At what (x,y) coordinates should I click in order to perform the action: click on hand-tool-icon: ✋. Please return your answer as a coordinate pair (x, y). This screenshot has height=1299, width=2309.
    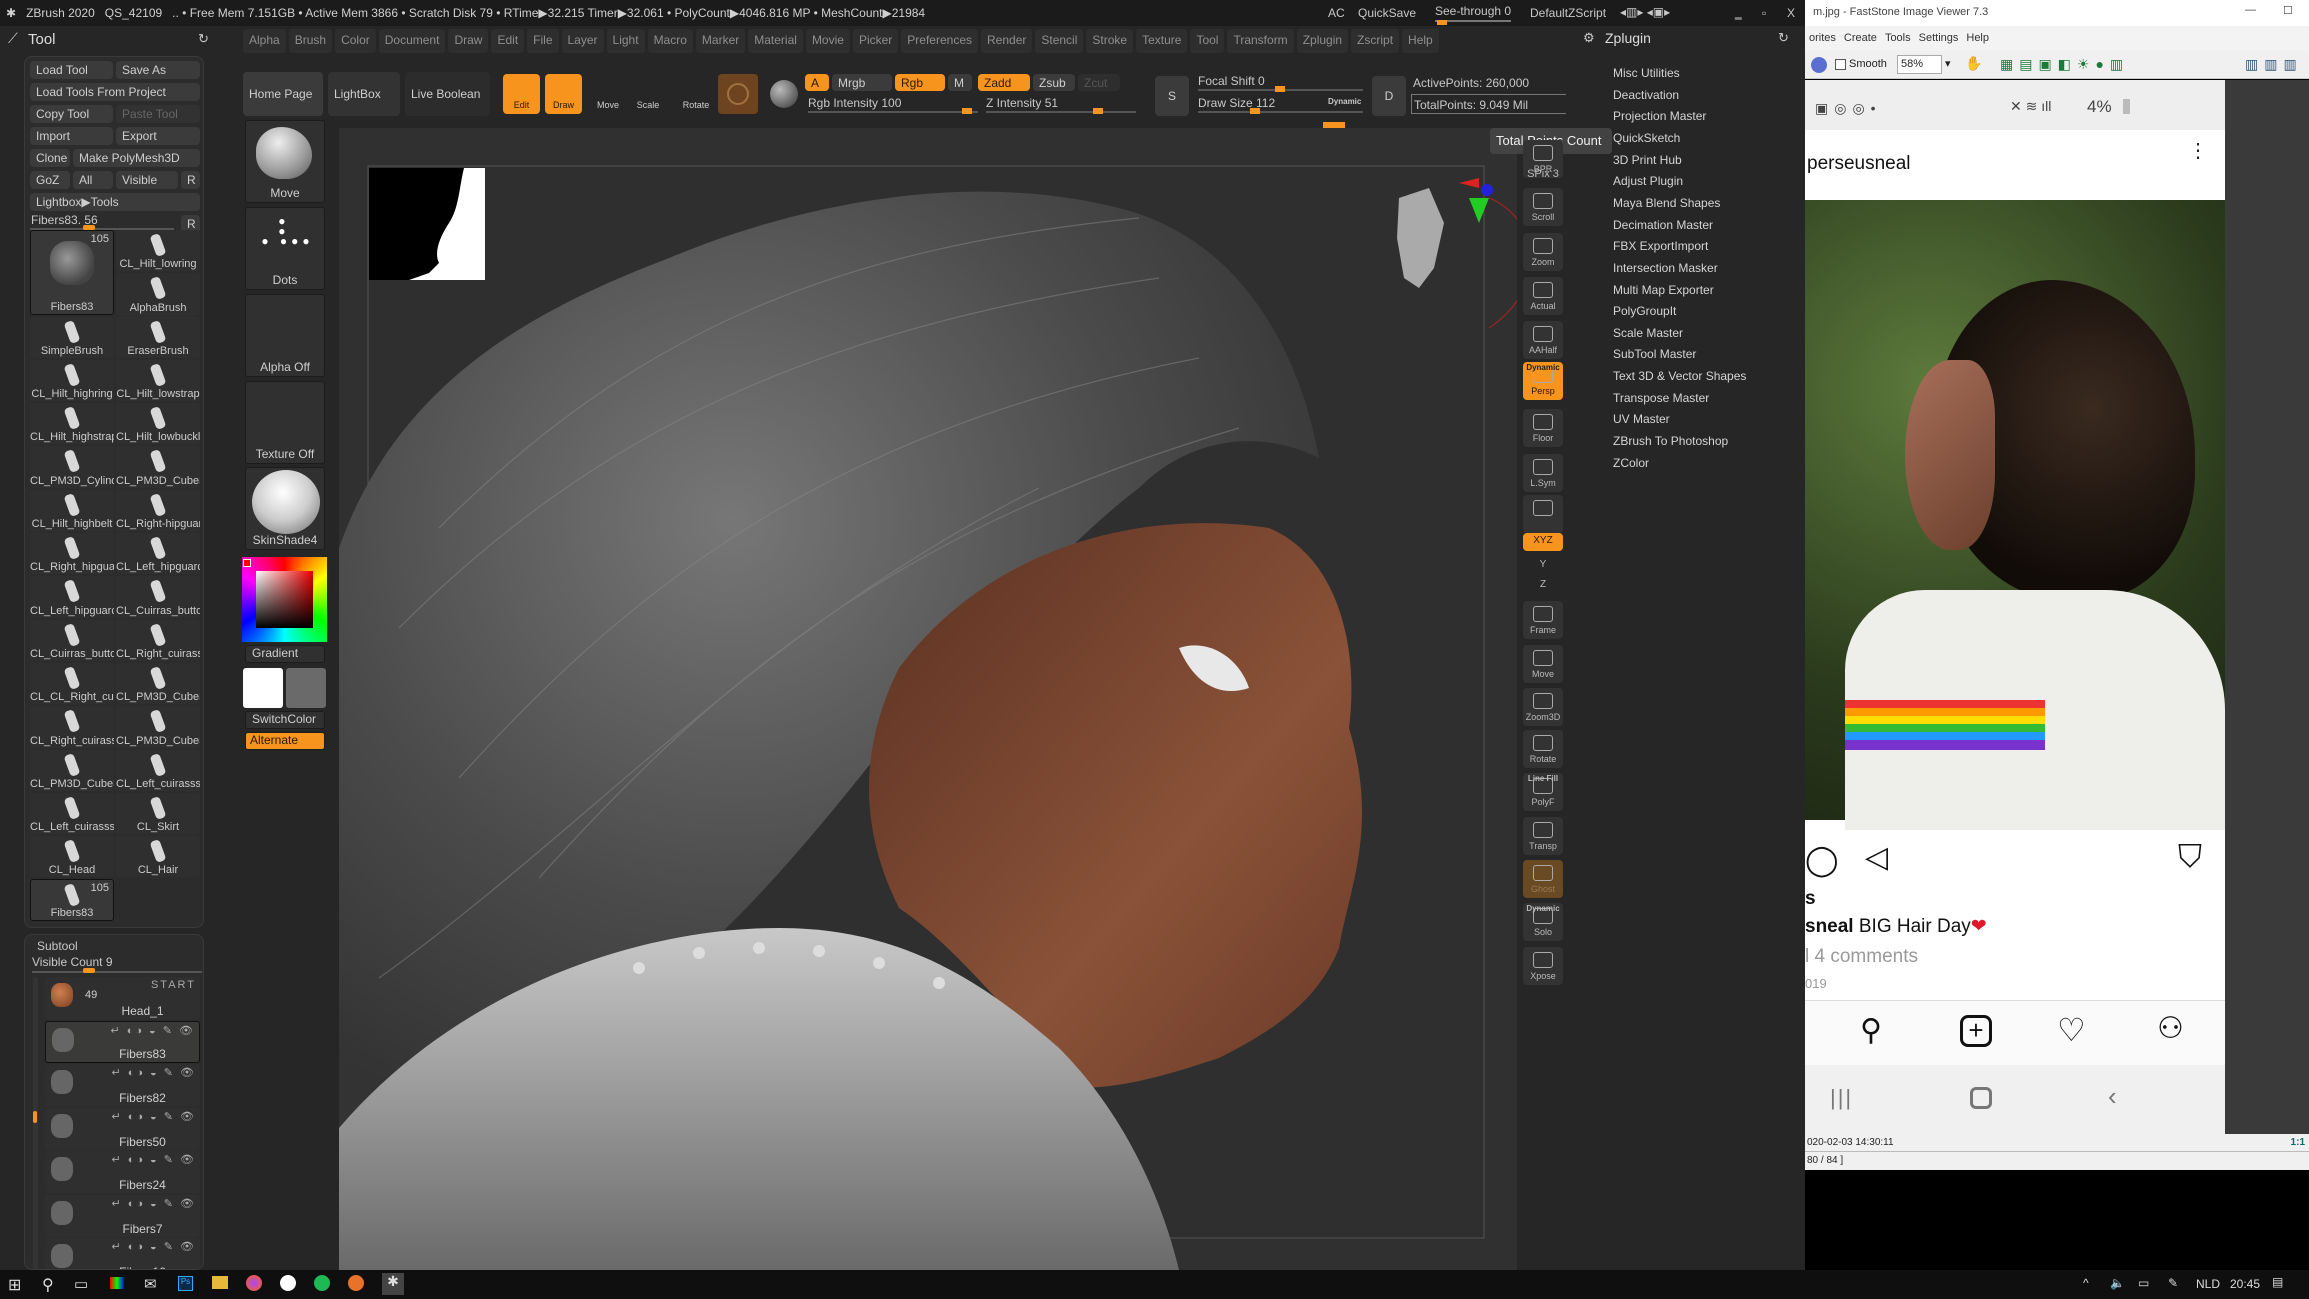
    Looking at the image, I should click on (1973, 63).